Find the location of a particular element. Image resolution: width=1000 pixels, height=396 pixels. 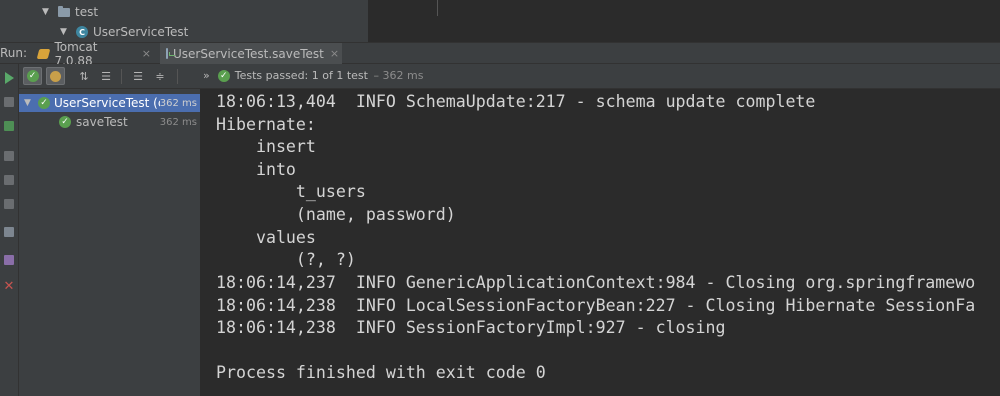

pin-button is located at coordinates (9, 260).